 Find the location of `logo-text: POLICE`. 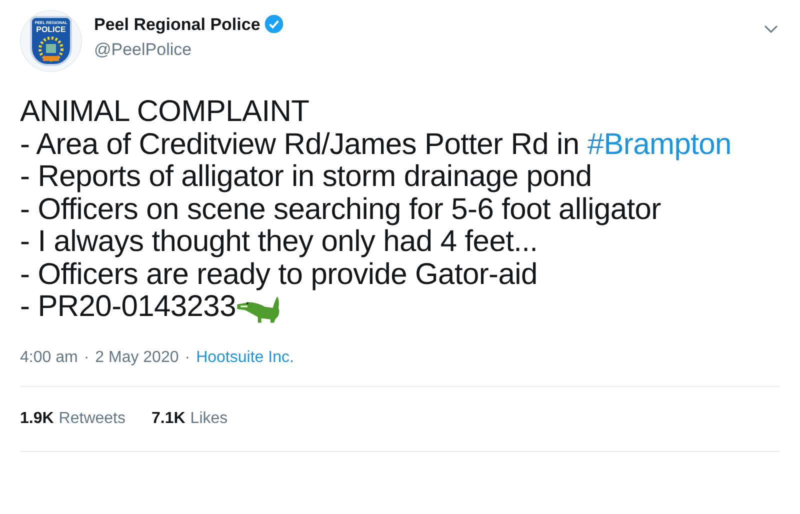

logo-text: POLICE is located at coordinates (51, 30).